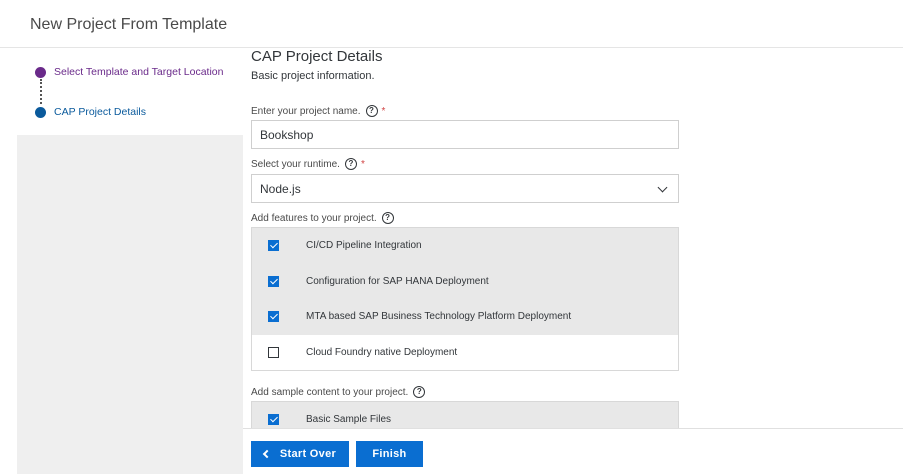 This screenshot has height=474, width=903. What do you see at coordinates (308, 454) in the screenshot?
I see `start-over-label: Start Over` at bounding box center [308, 454].